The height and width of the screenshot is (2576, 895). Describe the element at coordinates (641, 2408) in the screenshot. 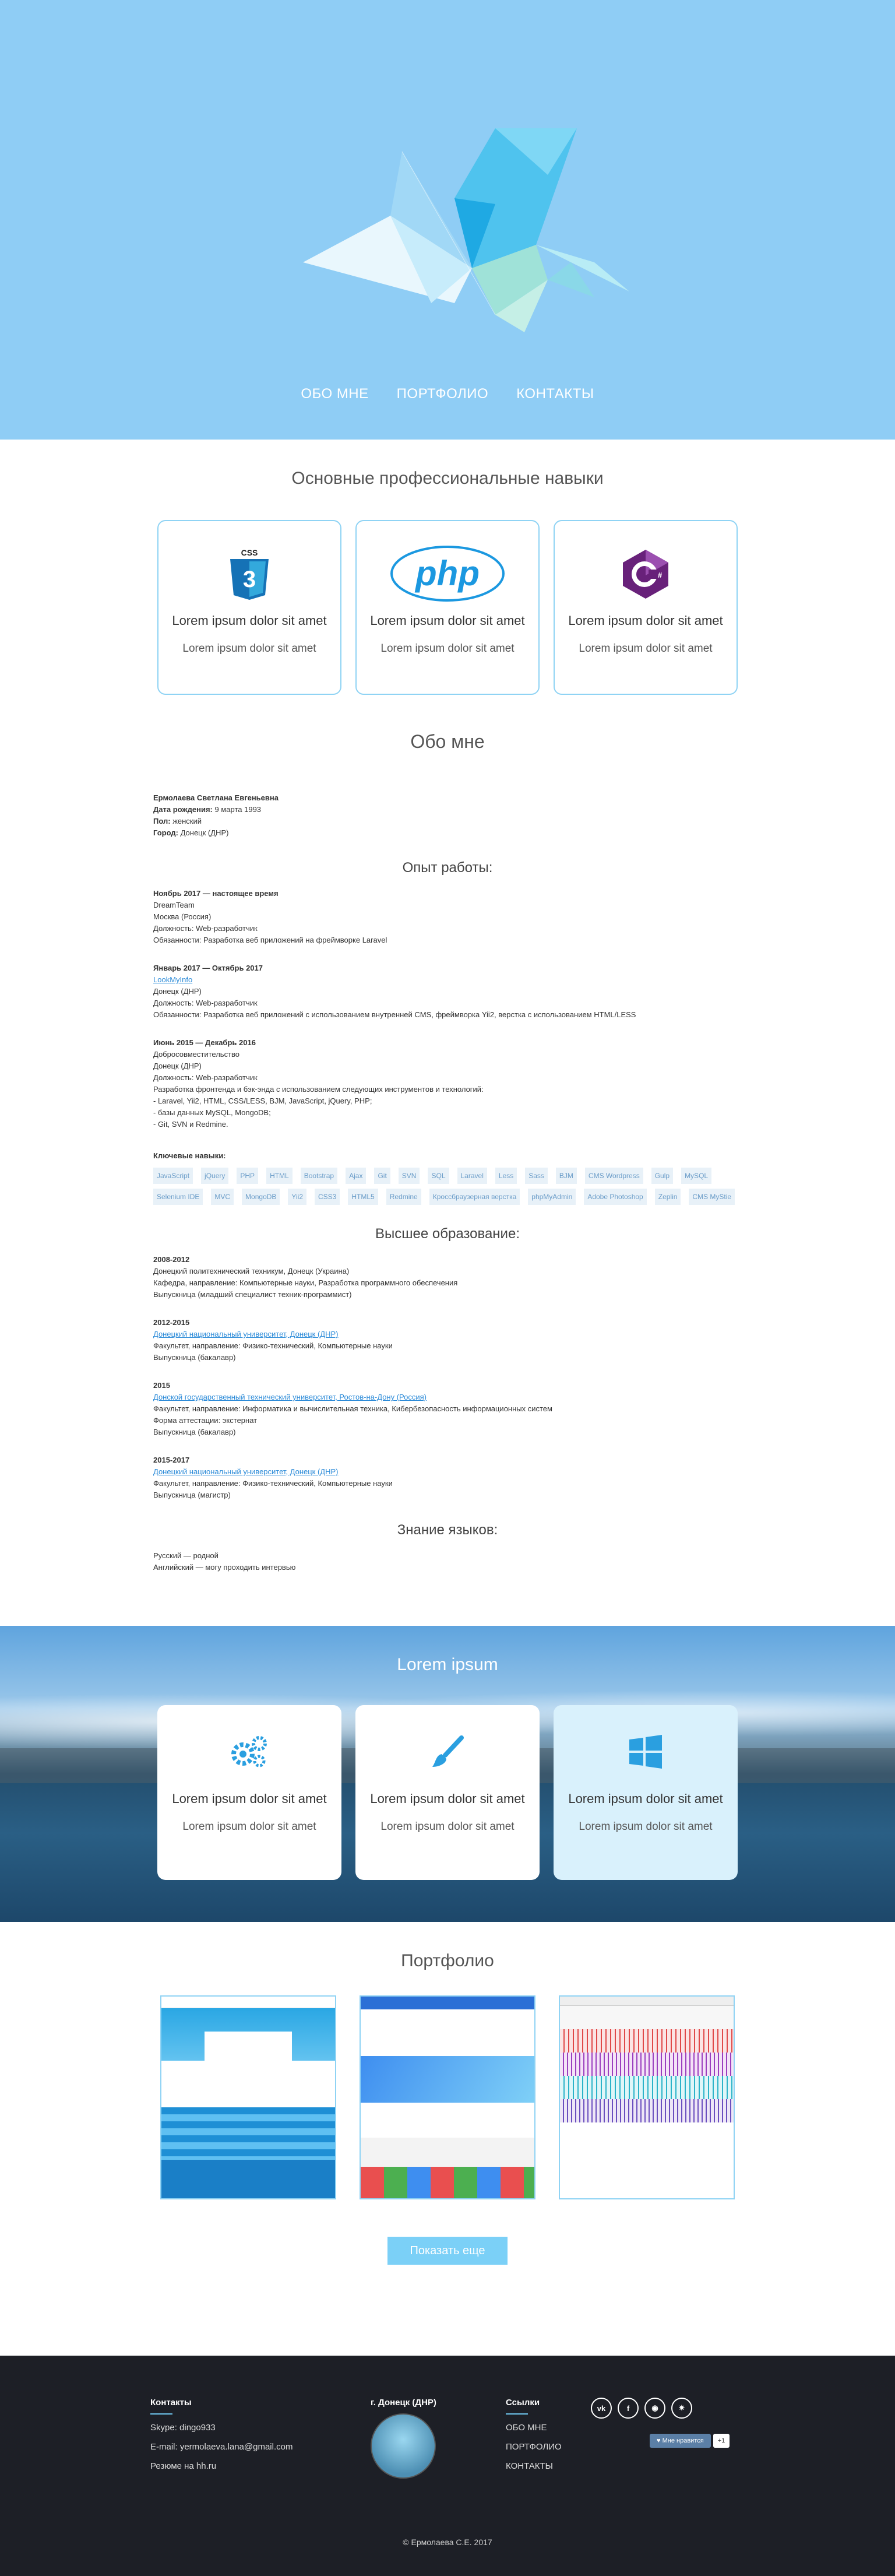

I see `social-icons: vk f ◉ ✷` at that location.